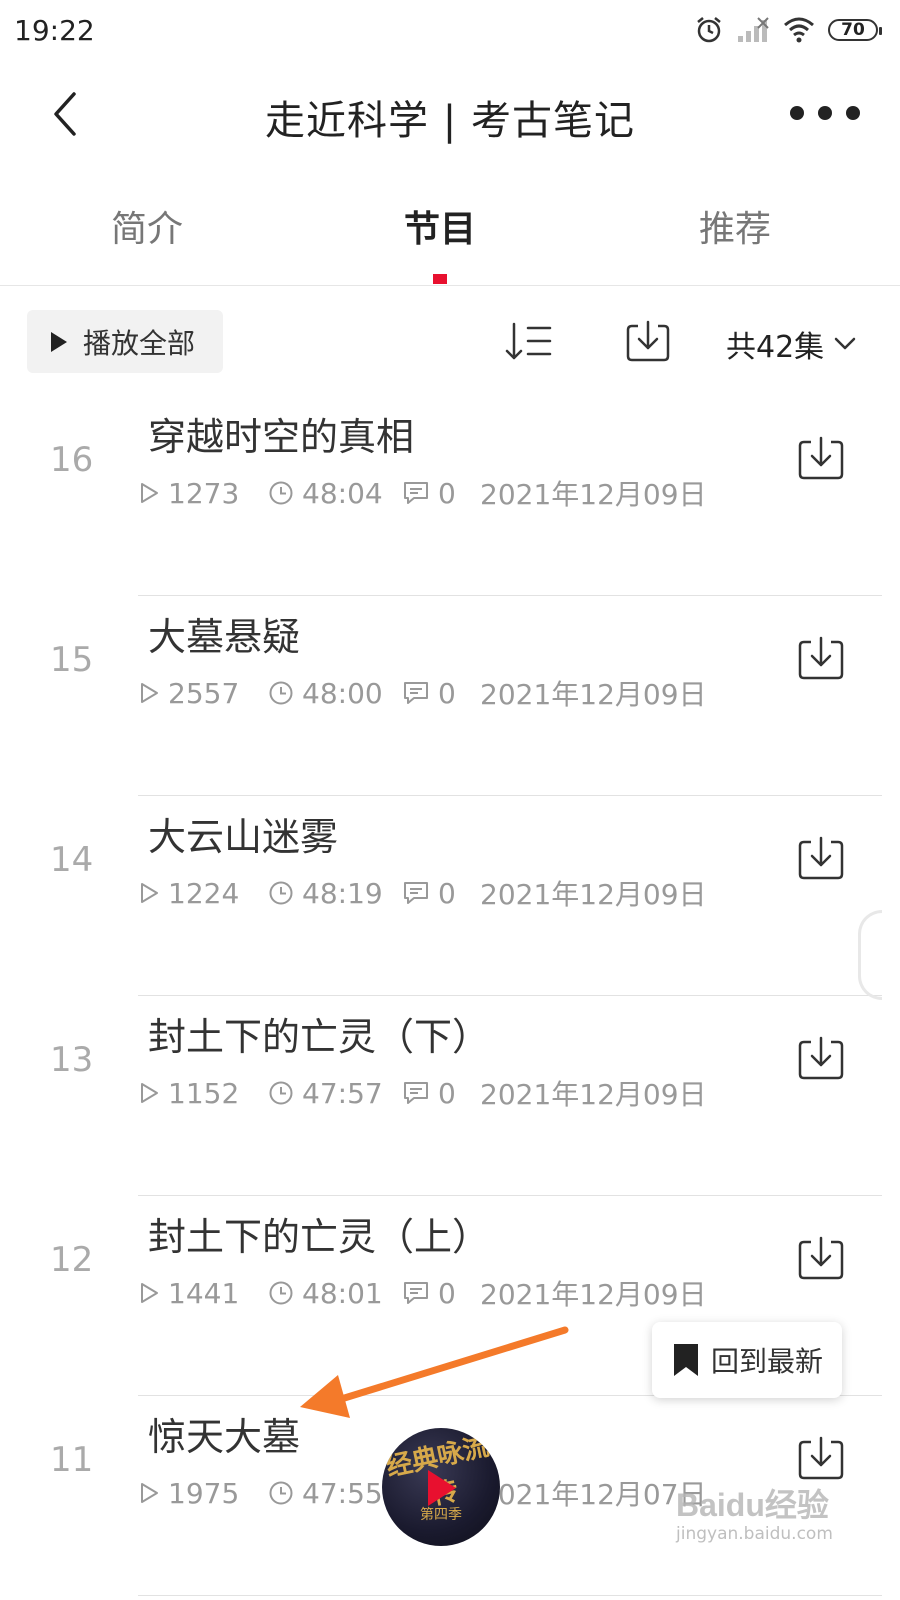 The width and height of the screenshot is (900, 1600). What do you see at coordinates (799, 30) in the screenshot?
I see `wifi-icon` at bounding box center [799, 30].